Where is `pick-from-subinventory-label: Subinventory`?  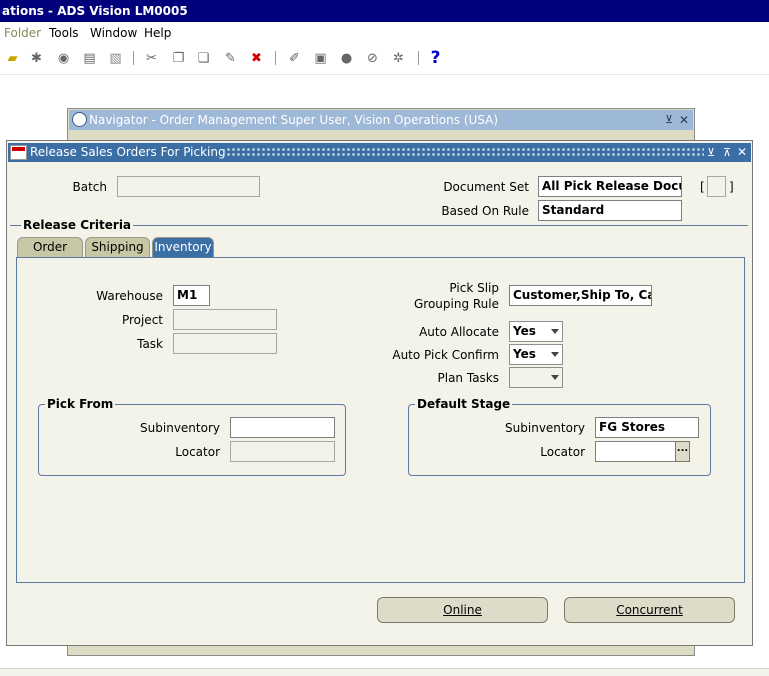 pick-from-subinventory-label: Subinventory is located at coordinates (180, 428).